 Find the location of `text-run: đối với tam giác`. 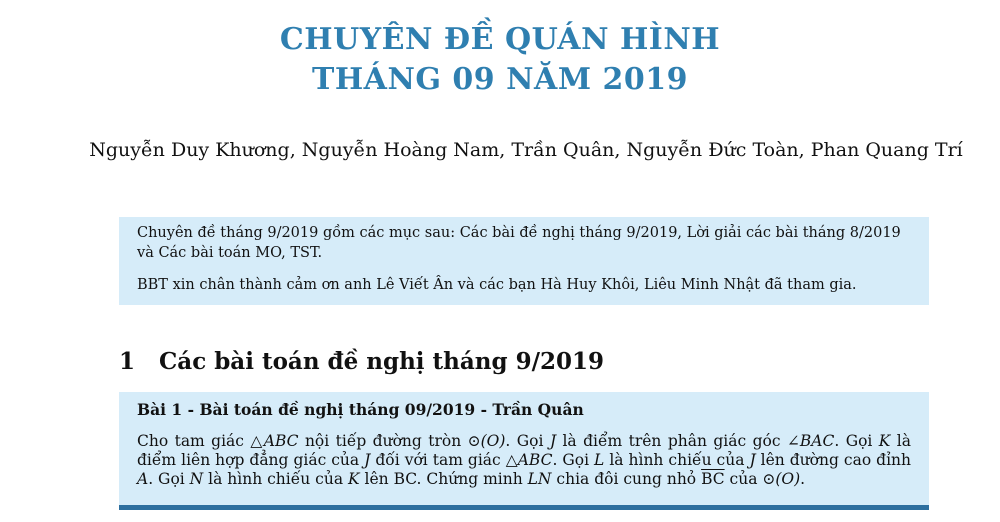

text-run: đối với tam giác is located at coordinates (438, 460).